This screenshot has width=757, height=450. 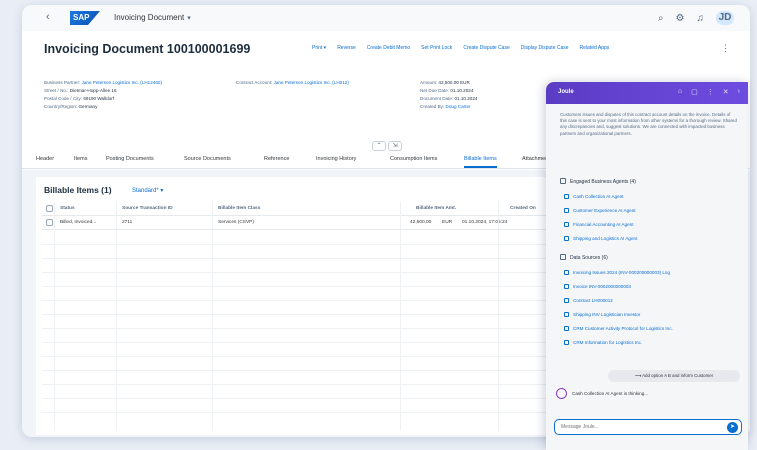 What do you see at coordinates (447, 222) in the screenshot?
I see `cell-currency: EUR` at bounding box center [447, 222].